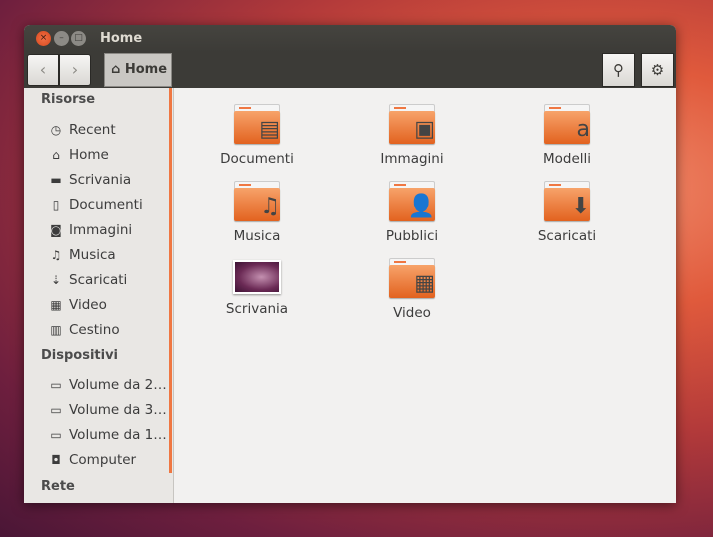 The height and width of the screenshot is (537, 713). Describe the element at coordinates (103, 460) in the screenshot. I see `sidebar-item-label: Computer` at that location.